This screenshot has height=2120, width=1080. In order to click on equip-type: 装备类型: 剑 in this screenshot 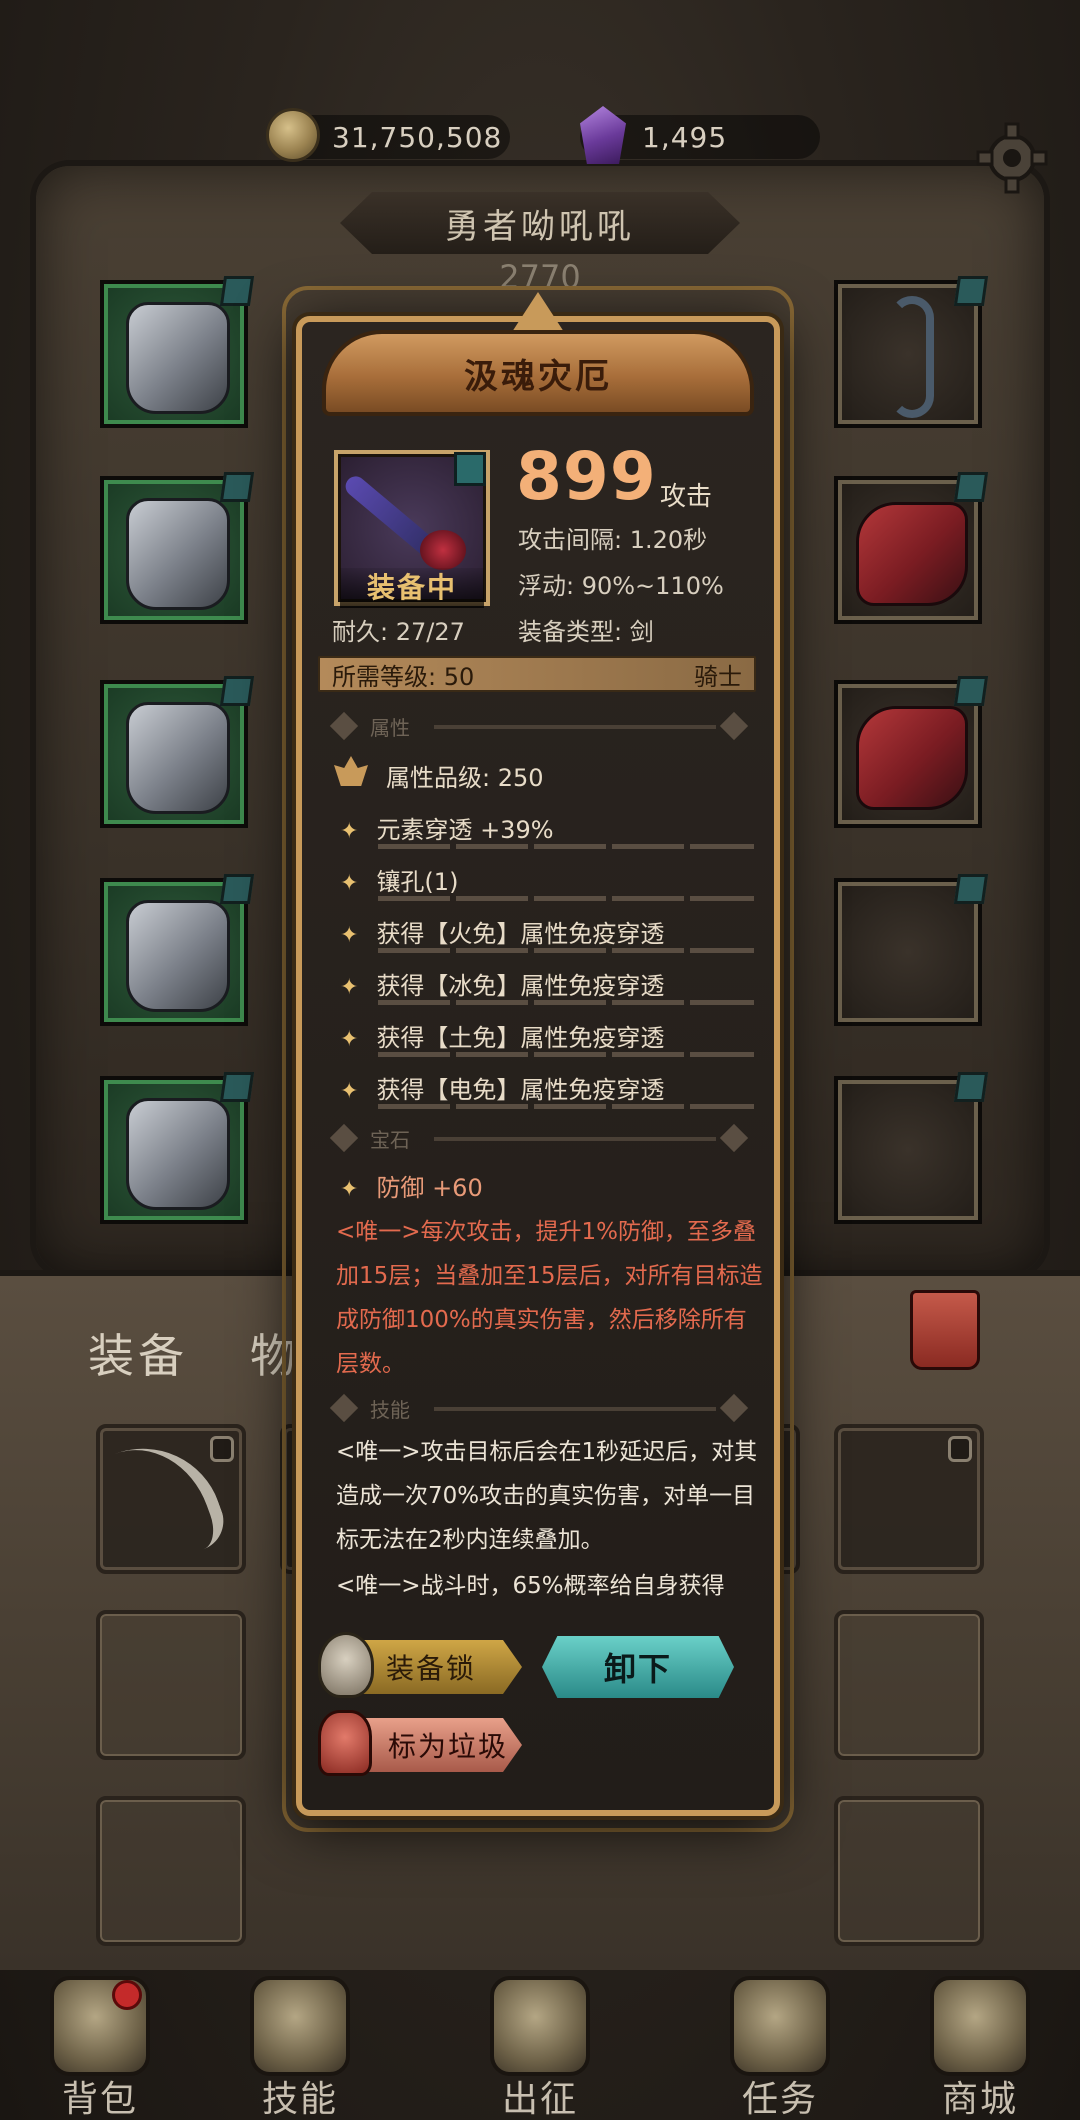, I will do `click(586, 632)`.